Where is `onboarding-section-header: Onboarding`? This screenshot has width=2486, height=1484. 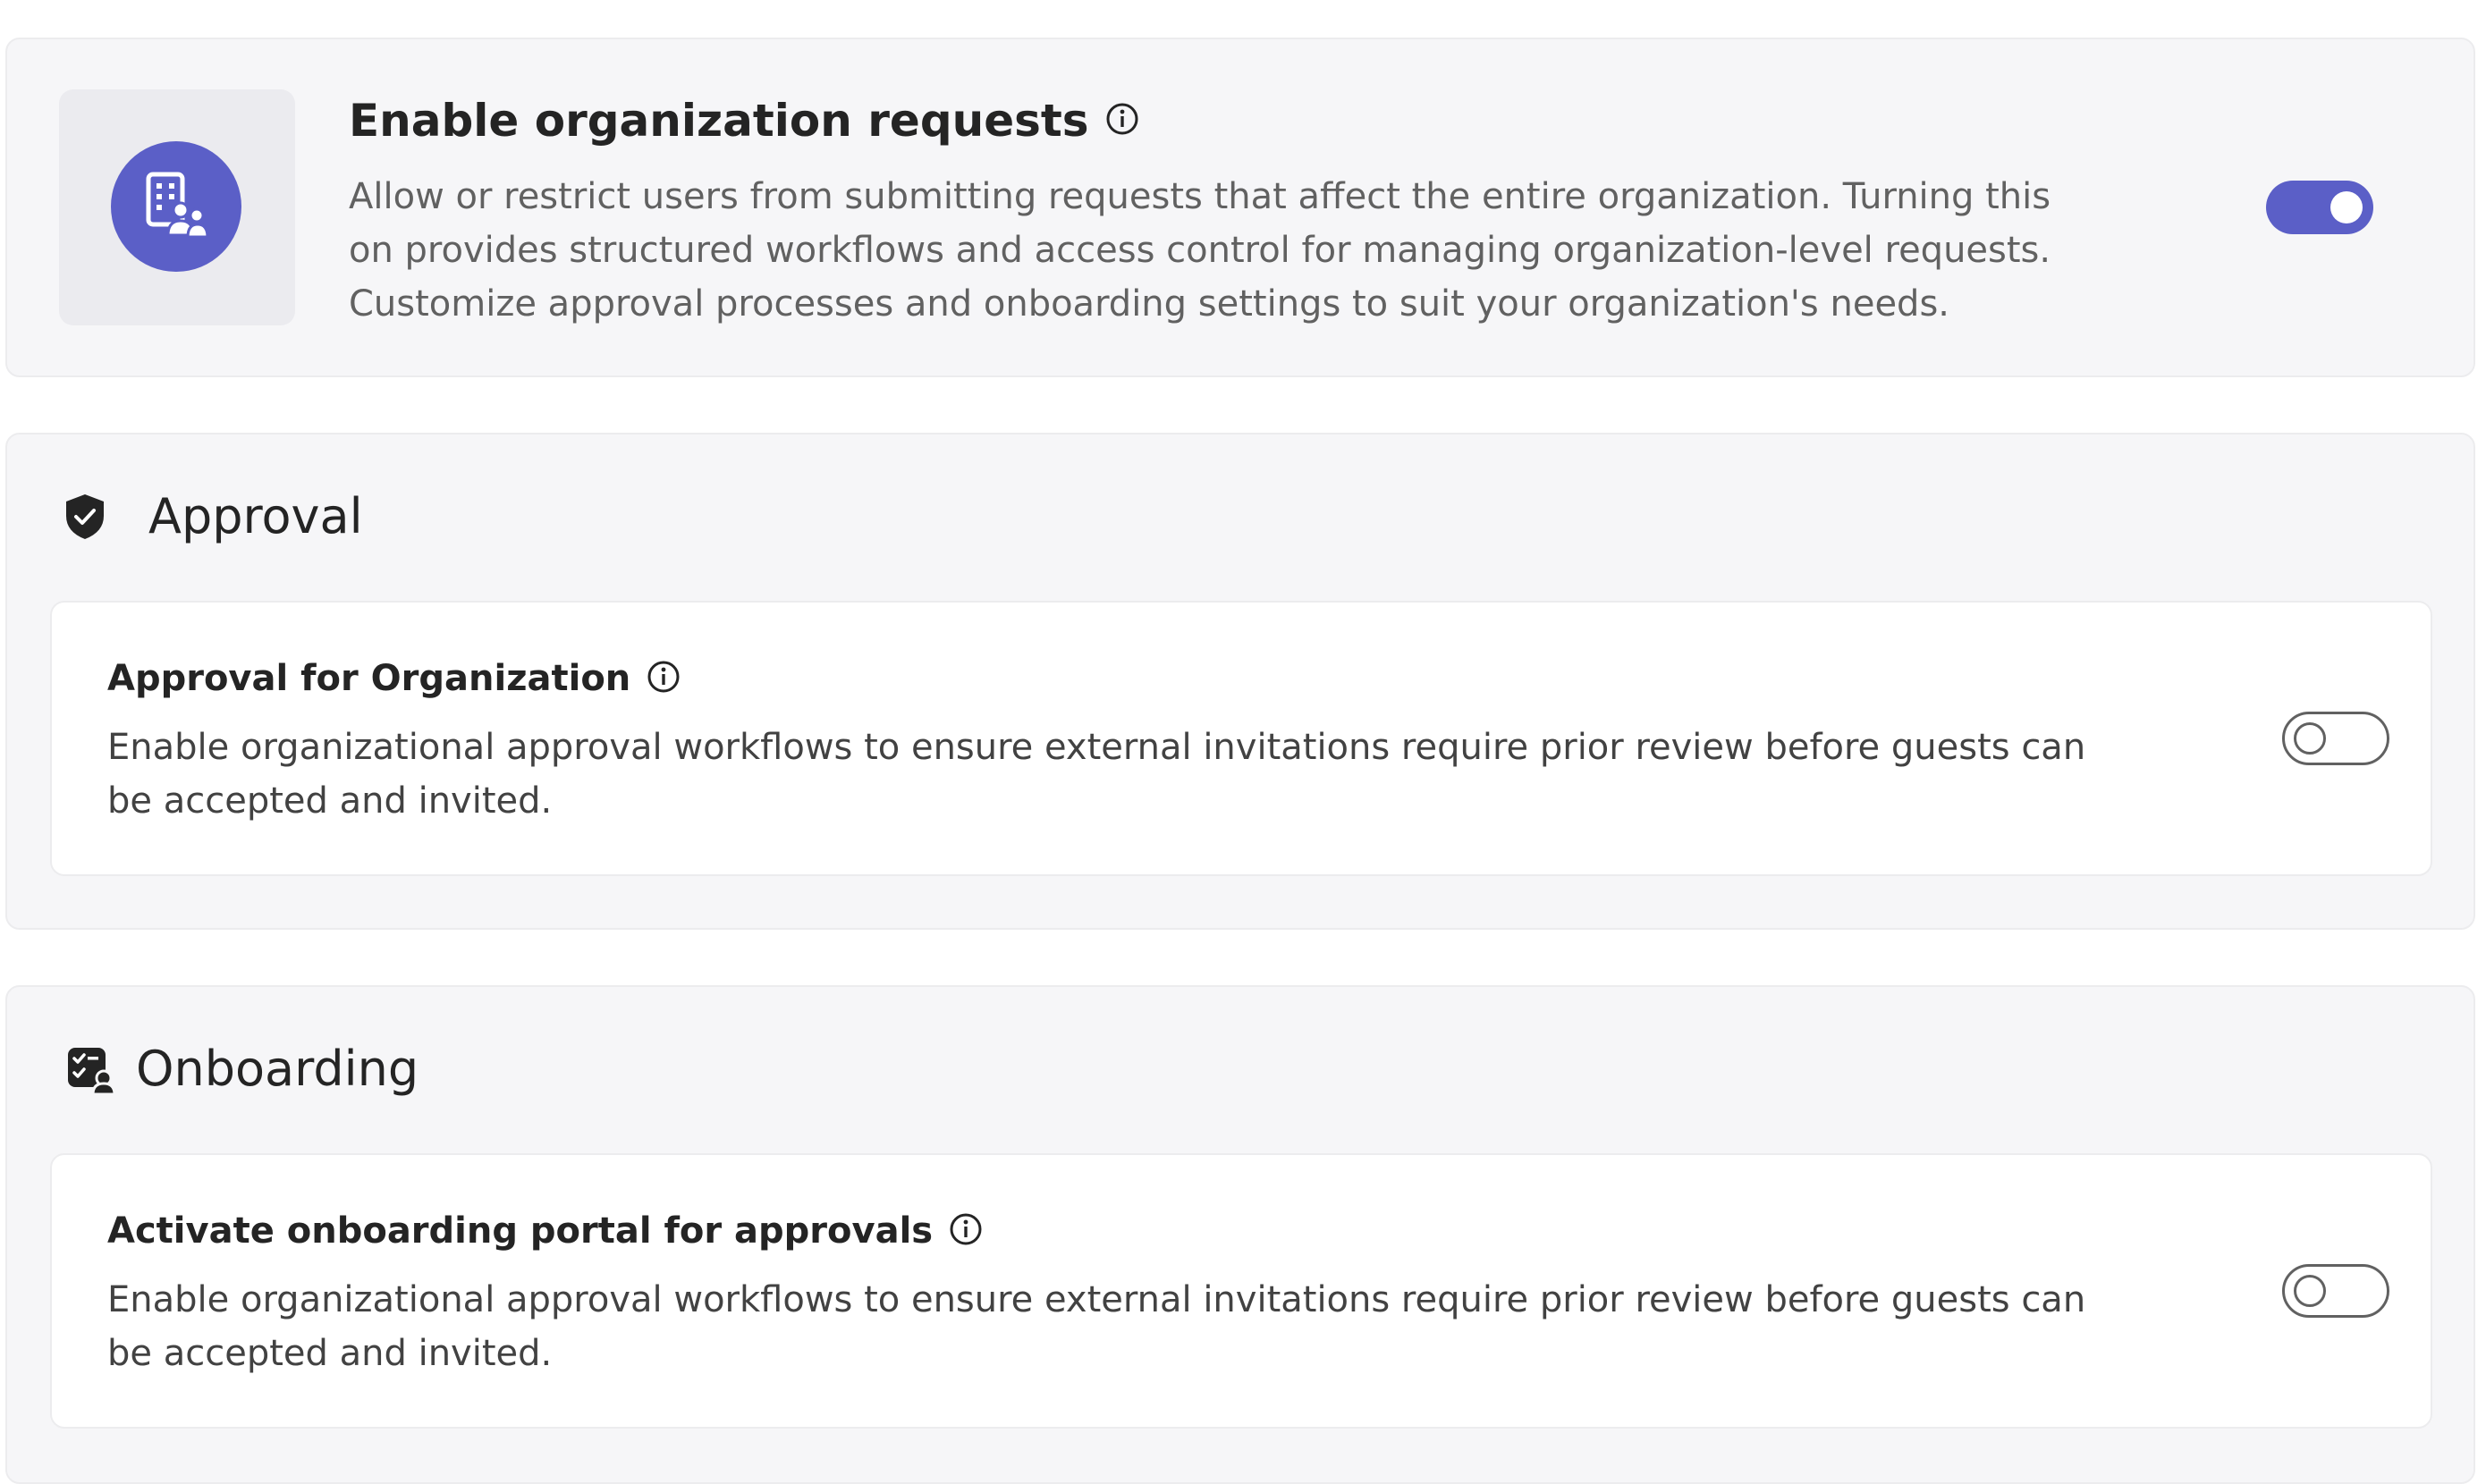 onboarding-section-header: Onboarding is located at coordinates (241, 1069).